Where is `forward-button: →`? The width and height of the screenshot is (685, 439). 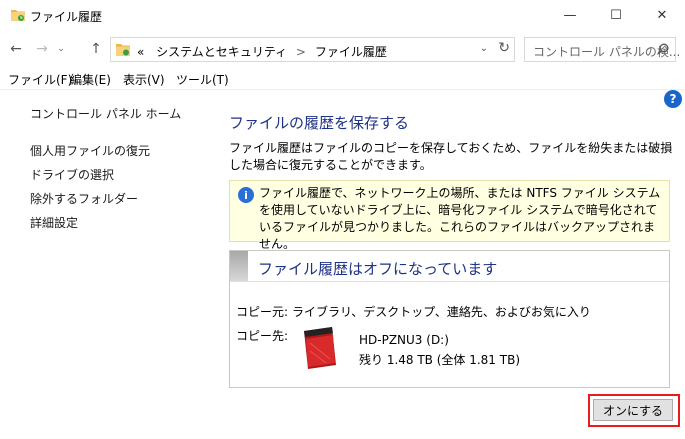
forward-button: → is located at coordinates (42, 49).